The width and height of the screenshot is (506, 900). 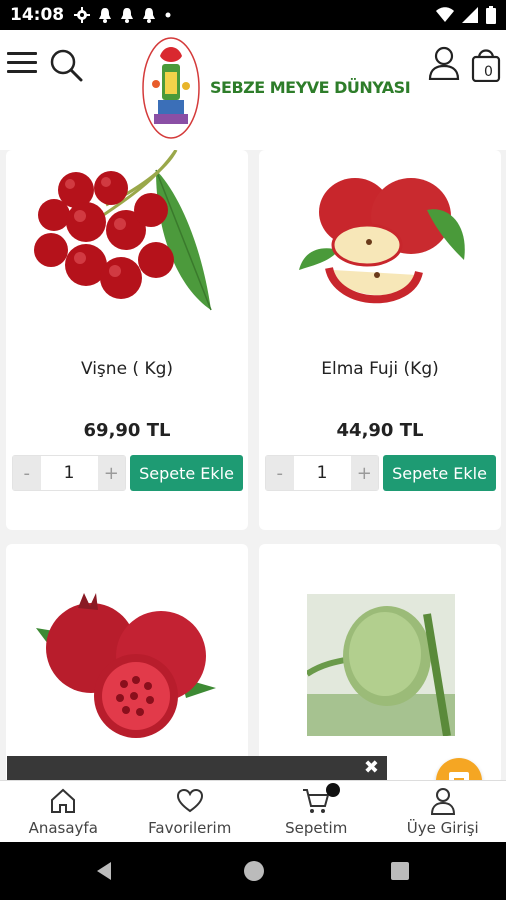 I want to click on app-header: SEBZE MEYVE DÜNYASI 0, so click(x=253, y=90).